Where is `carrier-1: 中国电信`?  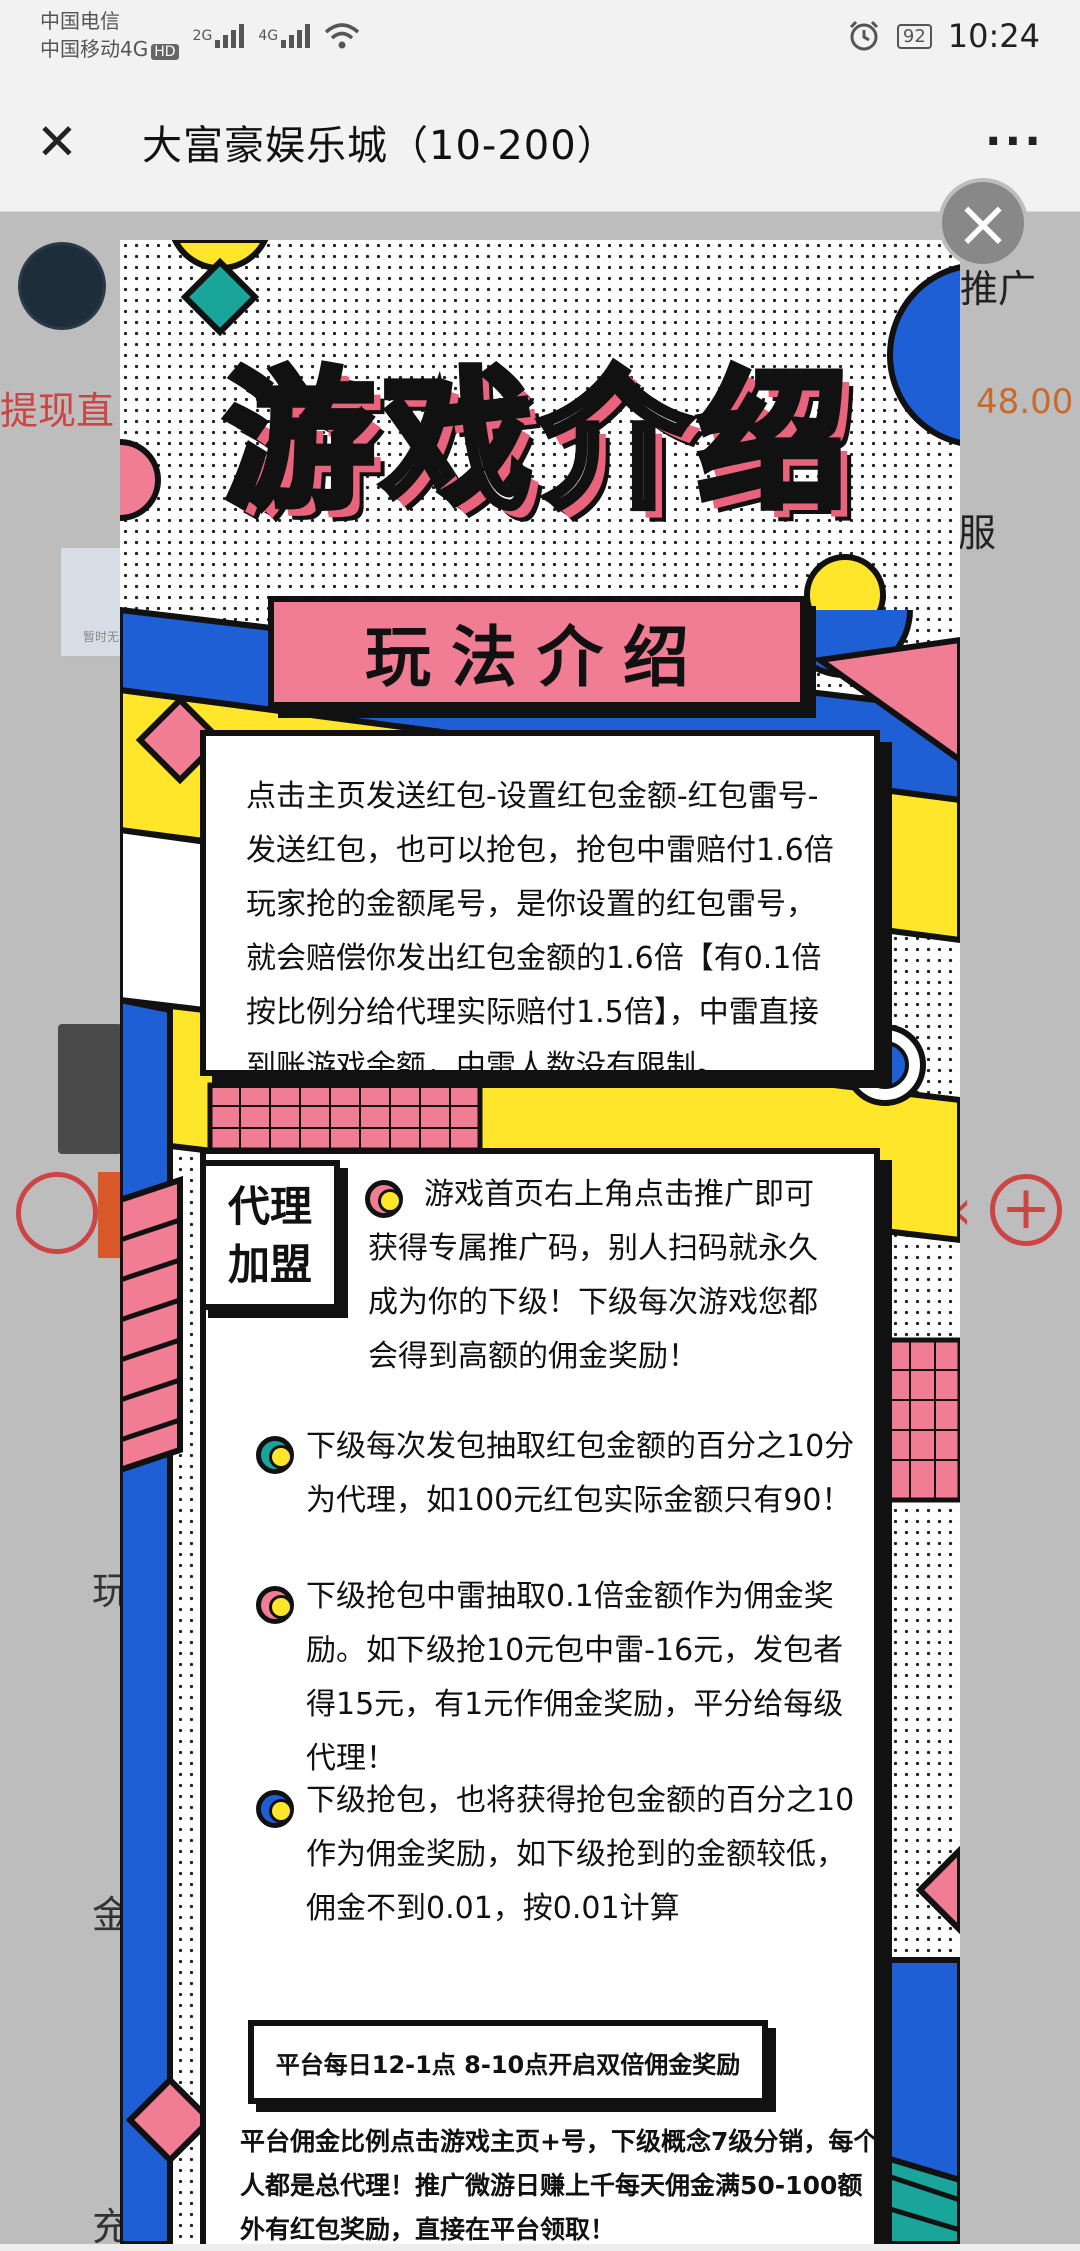
carrier-1: 中国电信 is located at coordinates (80, 20).